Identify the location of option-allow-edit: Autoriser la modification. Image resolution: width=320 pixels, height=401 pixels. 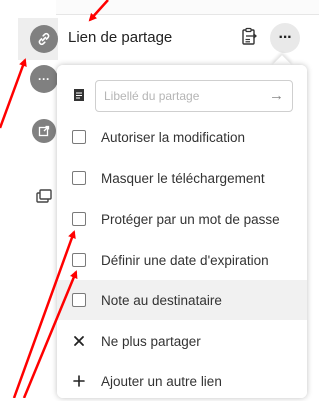
(182, 137).